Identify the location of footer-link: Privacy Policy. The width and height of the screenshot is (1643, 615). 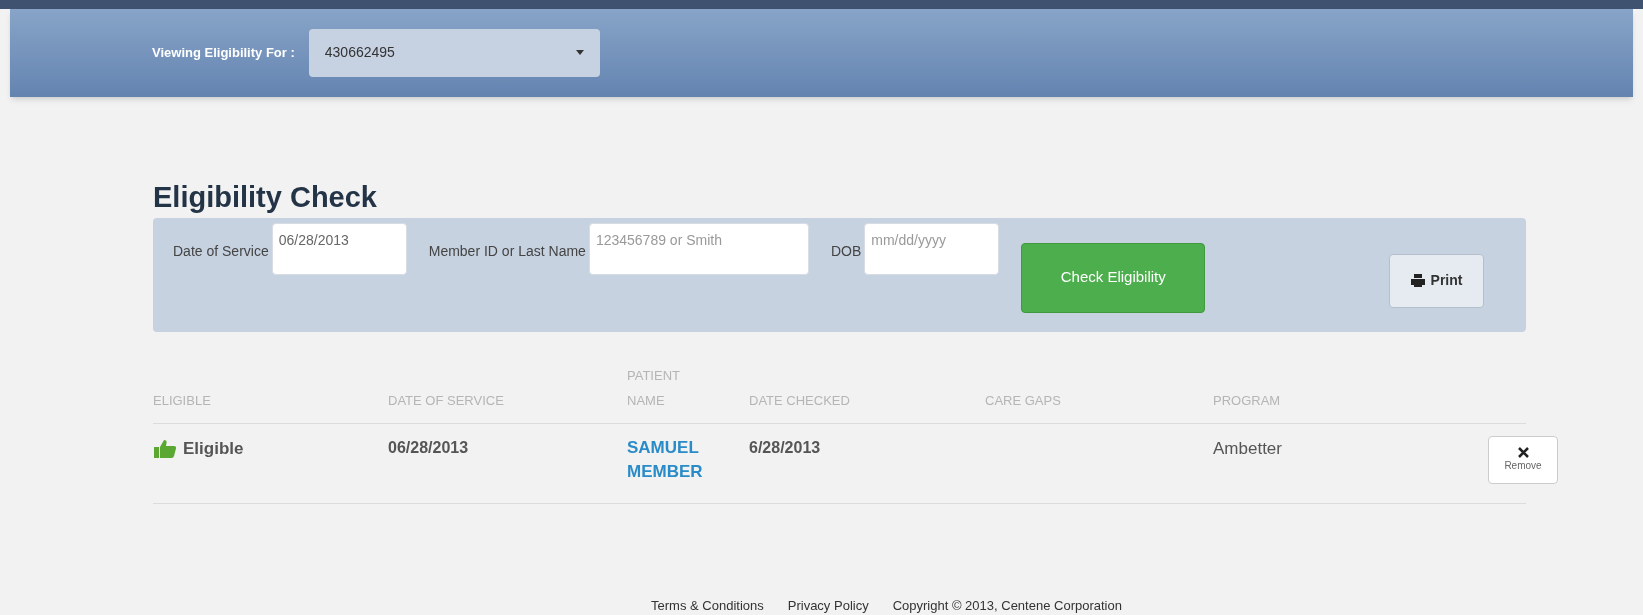
(828, 605).